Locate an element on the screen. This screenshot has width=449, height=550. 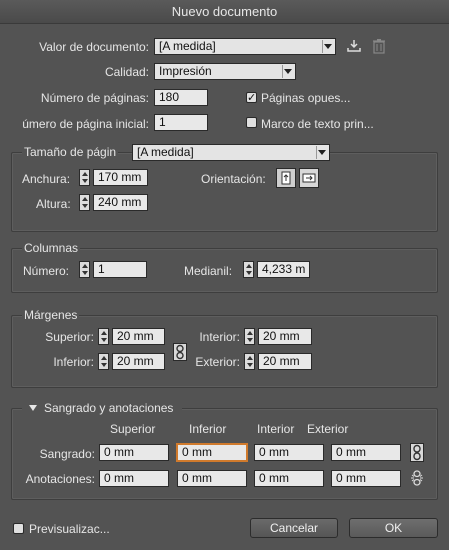
width-stepper is located at coordinates (84, 177).